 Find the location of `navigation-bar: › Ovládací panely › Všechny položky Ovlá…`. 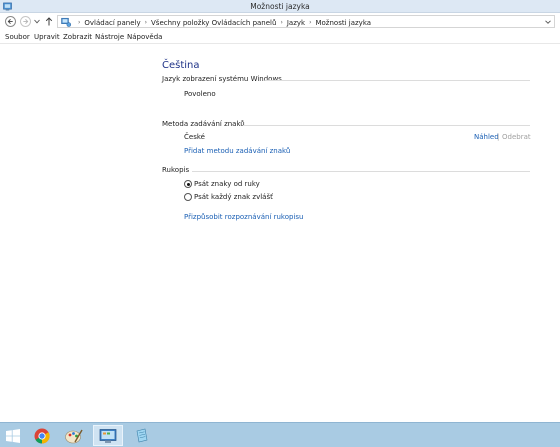

navigation-bar: › Ovládací panely › Všechny položky Ovlá… is located at coordinates (280, 21).